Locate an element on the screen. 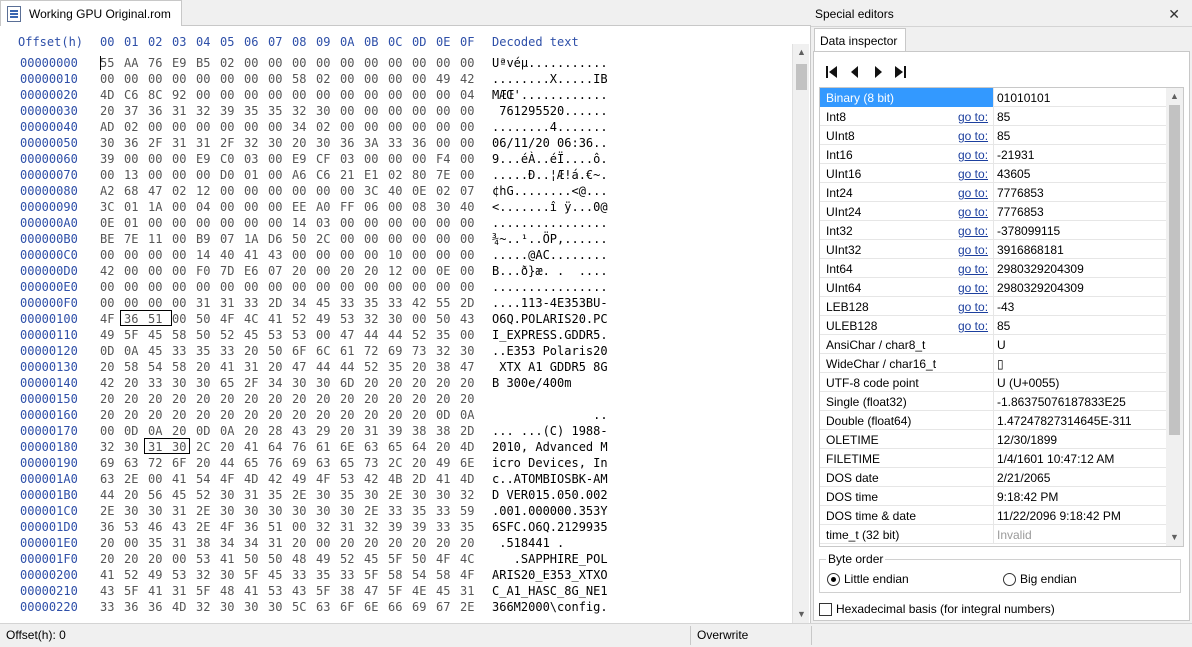  hex-byte: 41 is located at coordinates (251, 447).